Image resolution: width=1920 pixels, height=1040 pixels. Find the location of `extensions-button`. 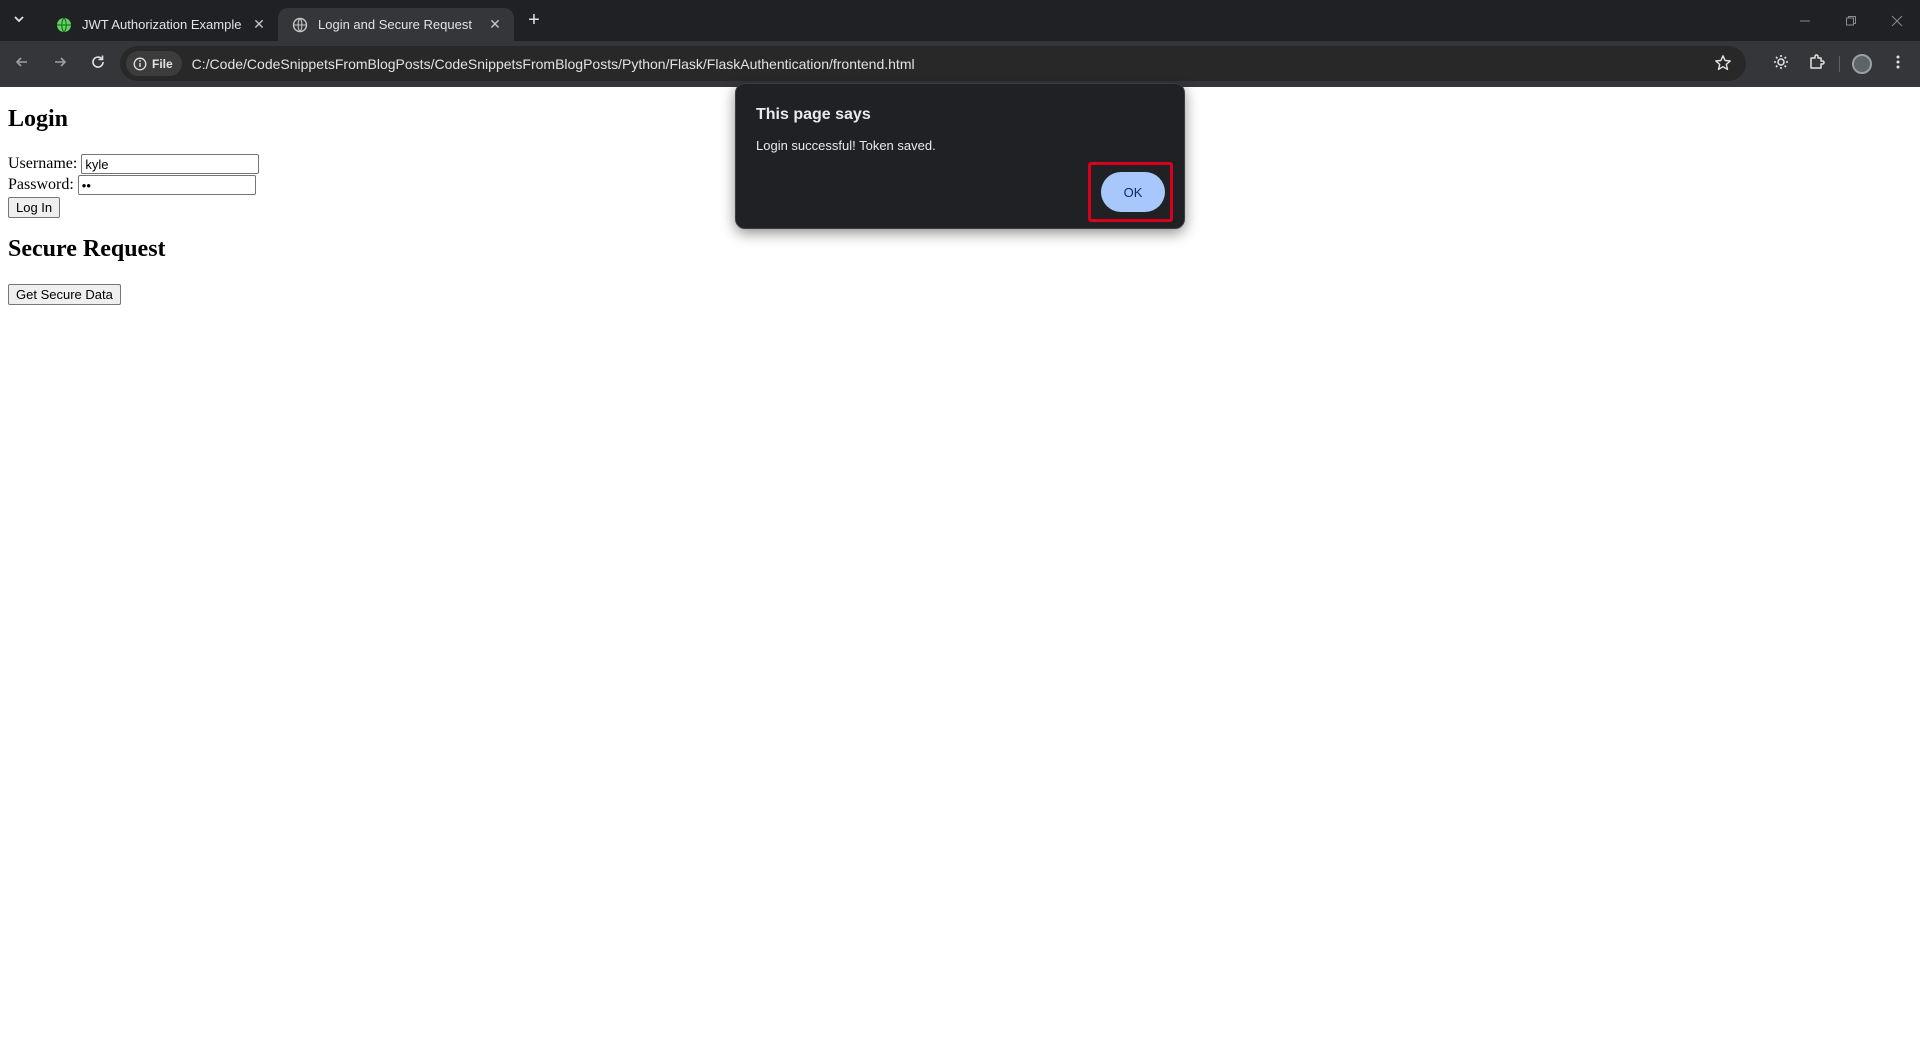

extensions-button is located at coordinates (1817, 64).